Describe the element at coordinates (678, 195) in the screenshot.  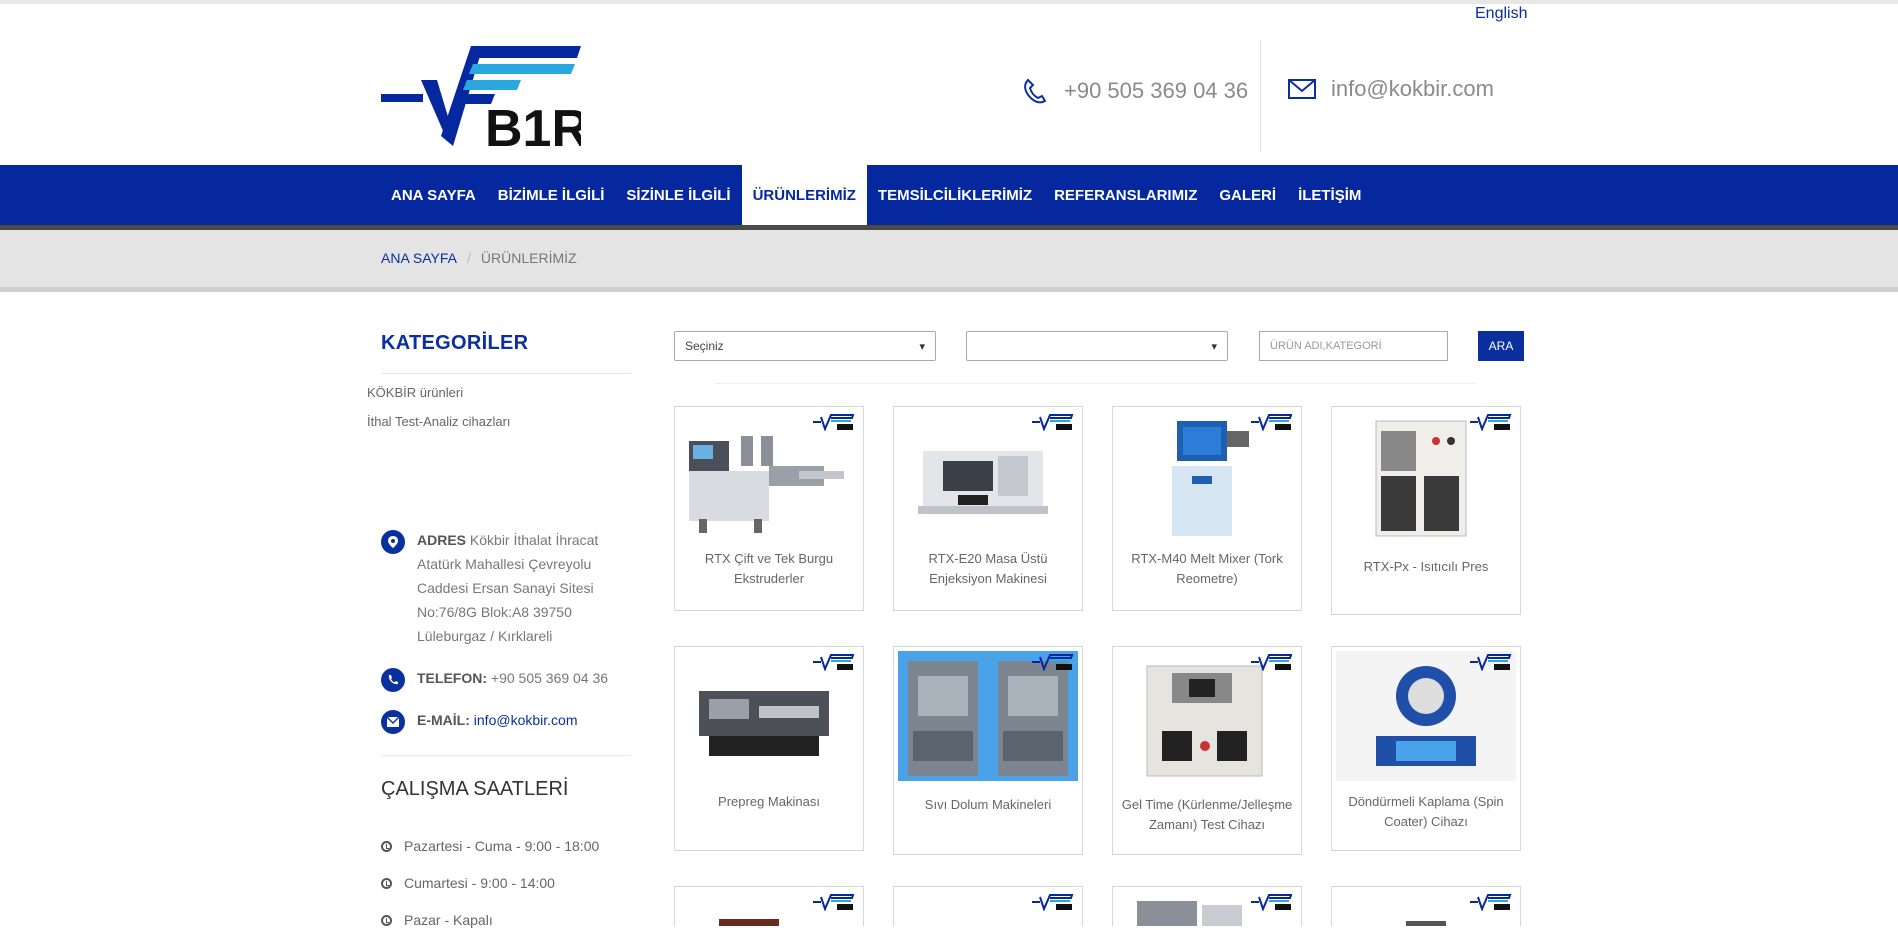
I see `nav-item-about-you: SİZİNLE İLGİLİ` at that location.